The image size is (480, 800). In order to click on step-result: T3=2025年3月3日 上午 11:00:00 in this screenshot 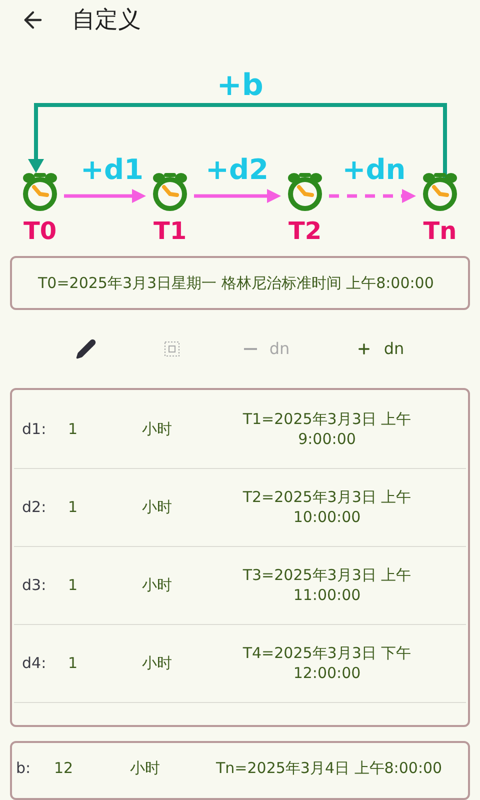, I will do `click(327, 585)`.